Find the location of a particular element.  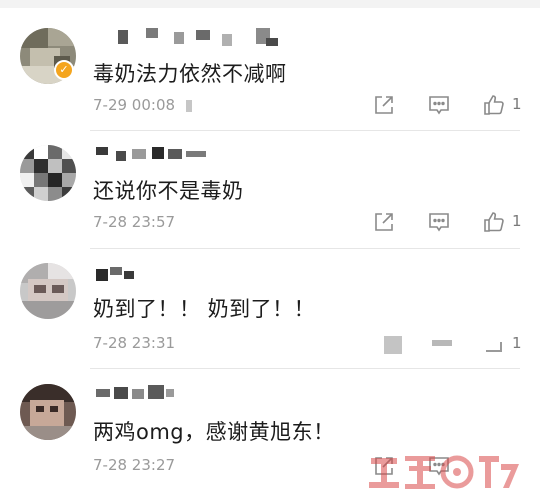

watermark-logo-icon is located at coordinates (444, 472).